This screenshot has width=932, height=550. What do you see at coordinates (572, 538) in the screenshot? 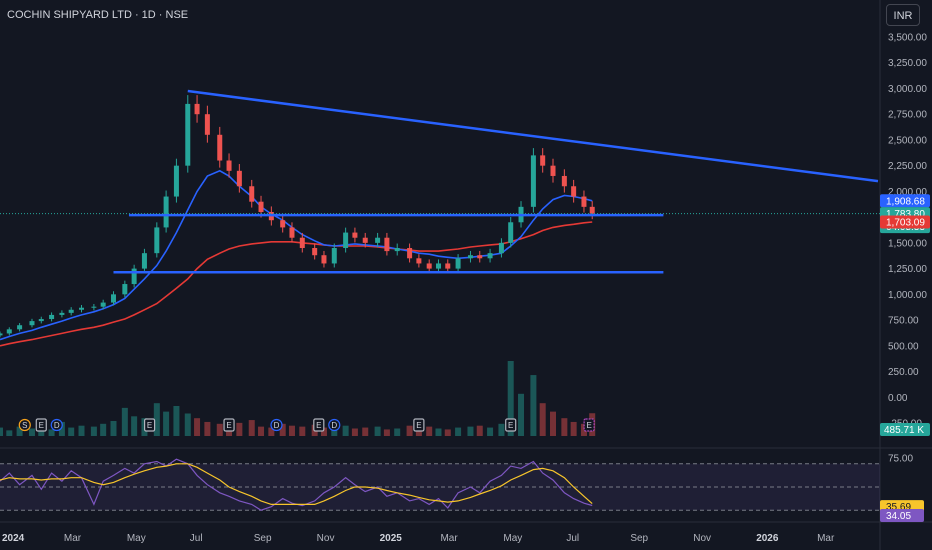
I see `time-axis-tick: Jul` at bounding box center [572, 538].